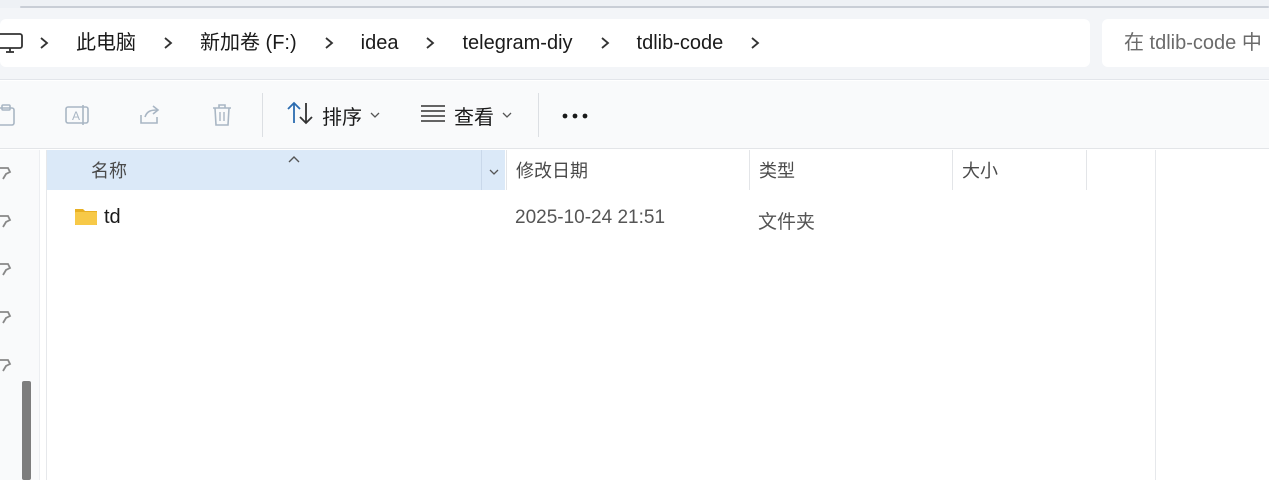 This screenshot has height=480, width=1269. What do you see at coordinates (634, 4) in the screenshot?
I see `window-top-edge` at bounding box center [634, 4].